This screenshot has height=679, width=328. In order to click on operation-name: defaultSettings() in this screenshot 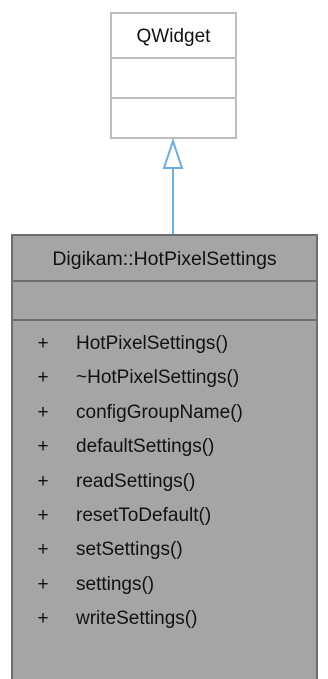, I will do `click(145, 447)`.